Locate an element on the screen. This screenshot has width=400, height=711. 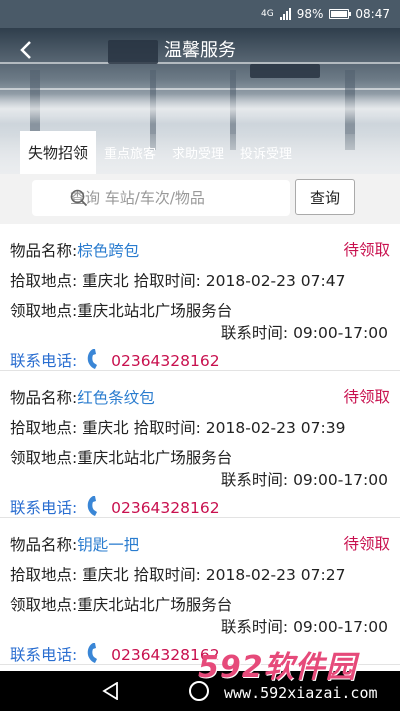
pickup-time: 2018-02-23 07:39 is located at coordinates (275, 428).